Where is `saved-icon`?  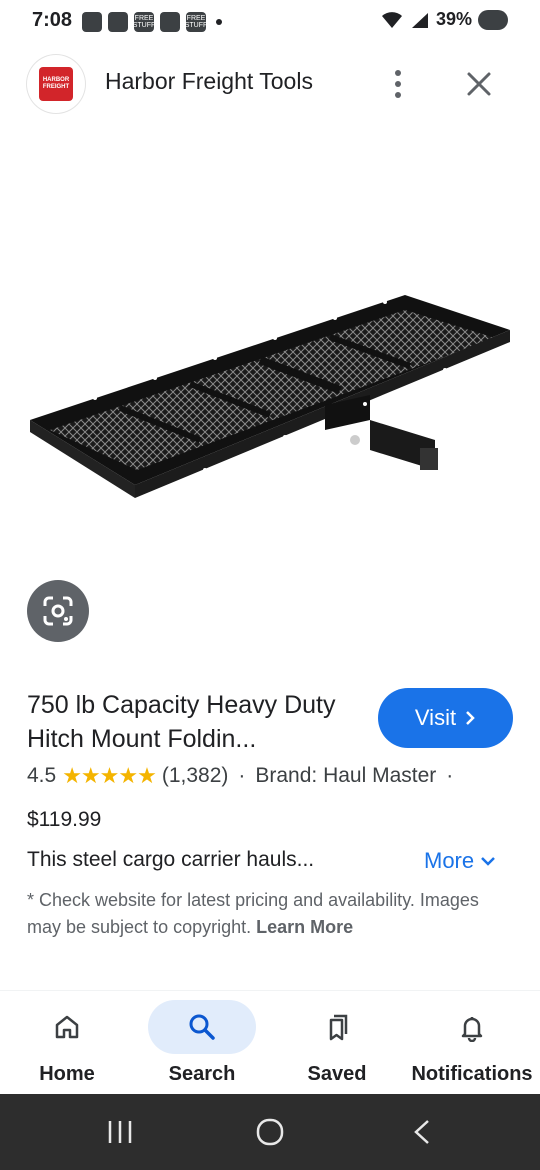
saved-icon is located at coordinates (338, 1027).